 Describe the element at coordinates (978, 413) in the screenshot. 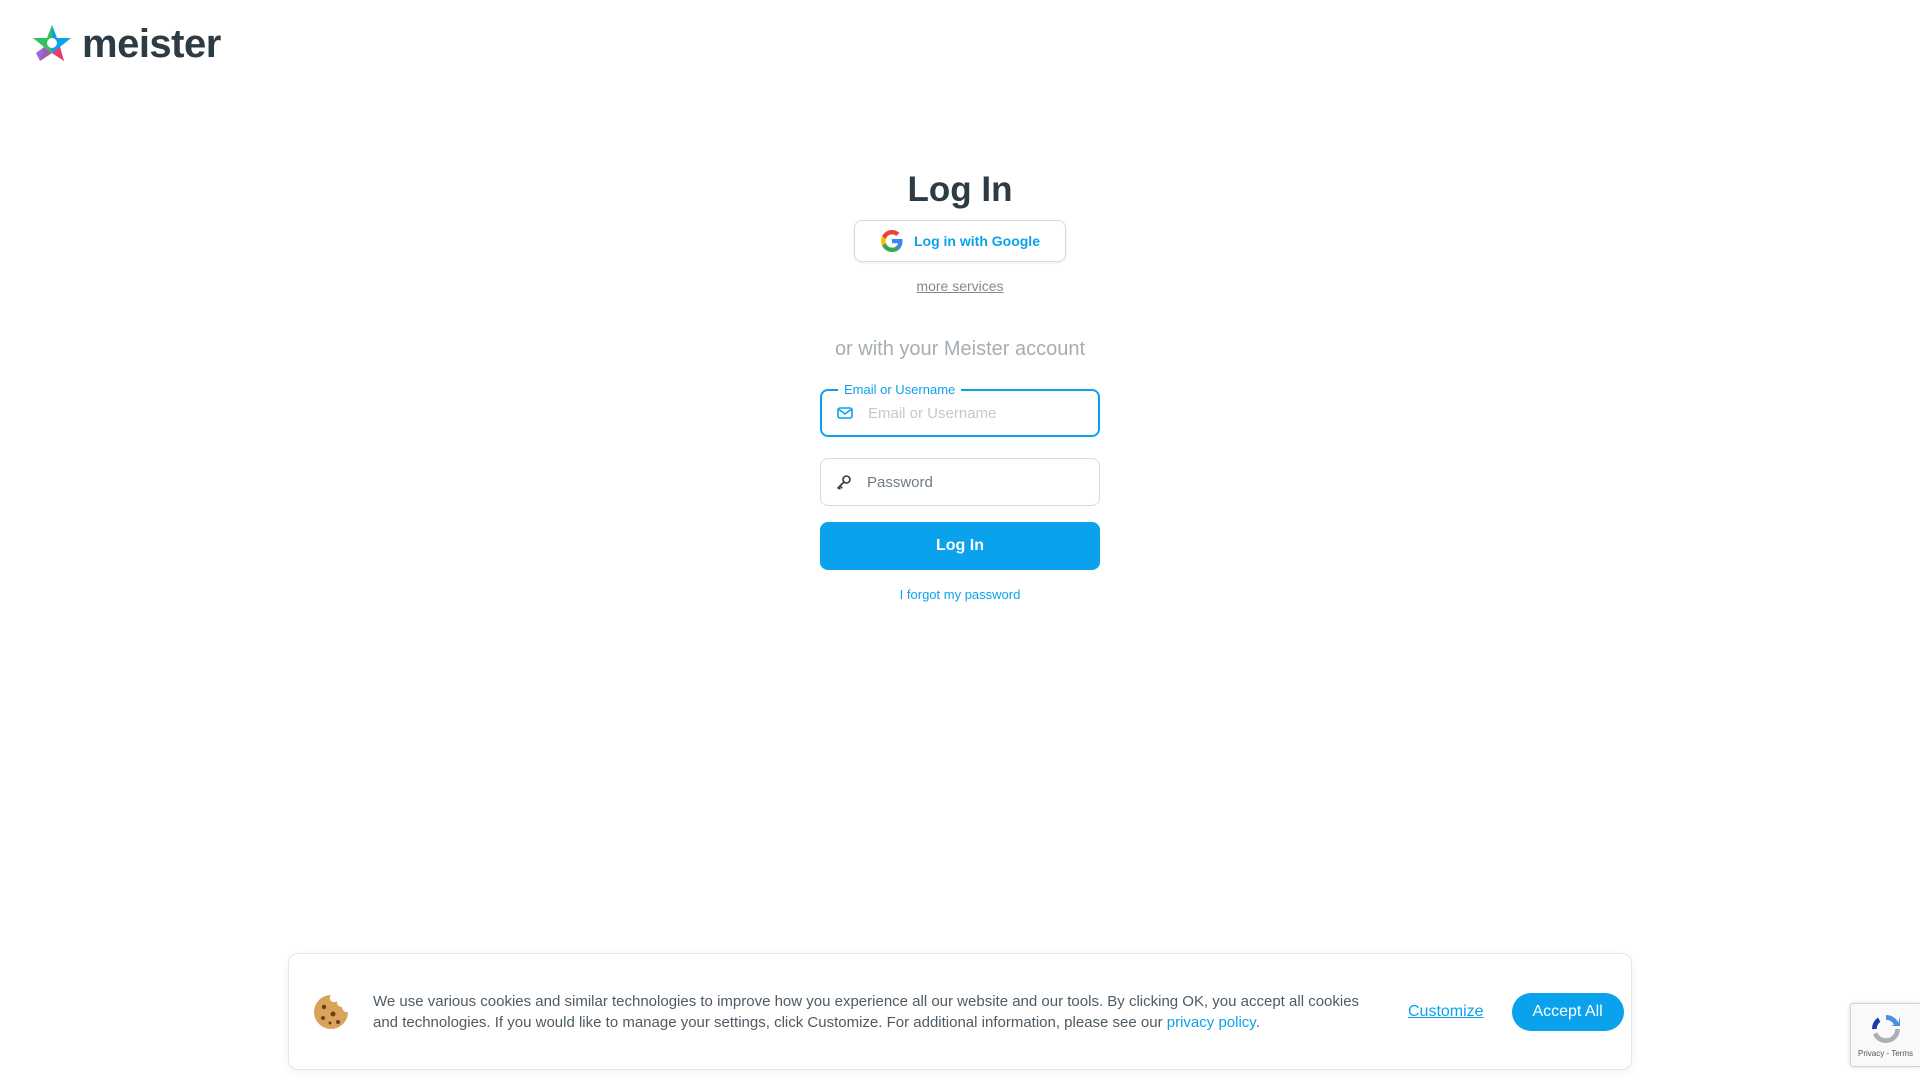

I see `email-input` at that location.